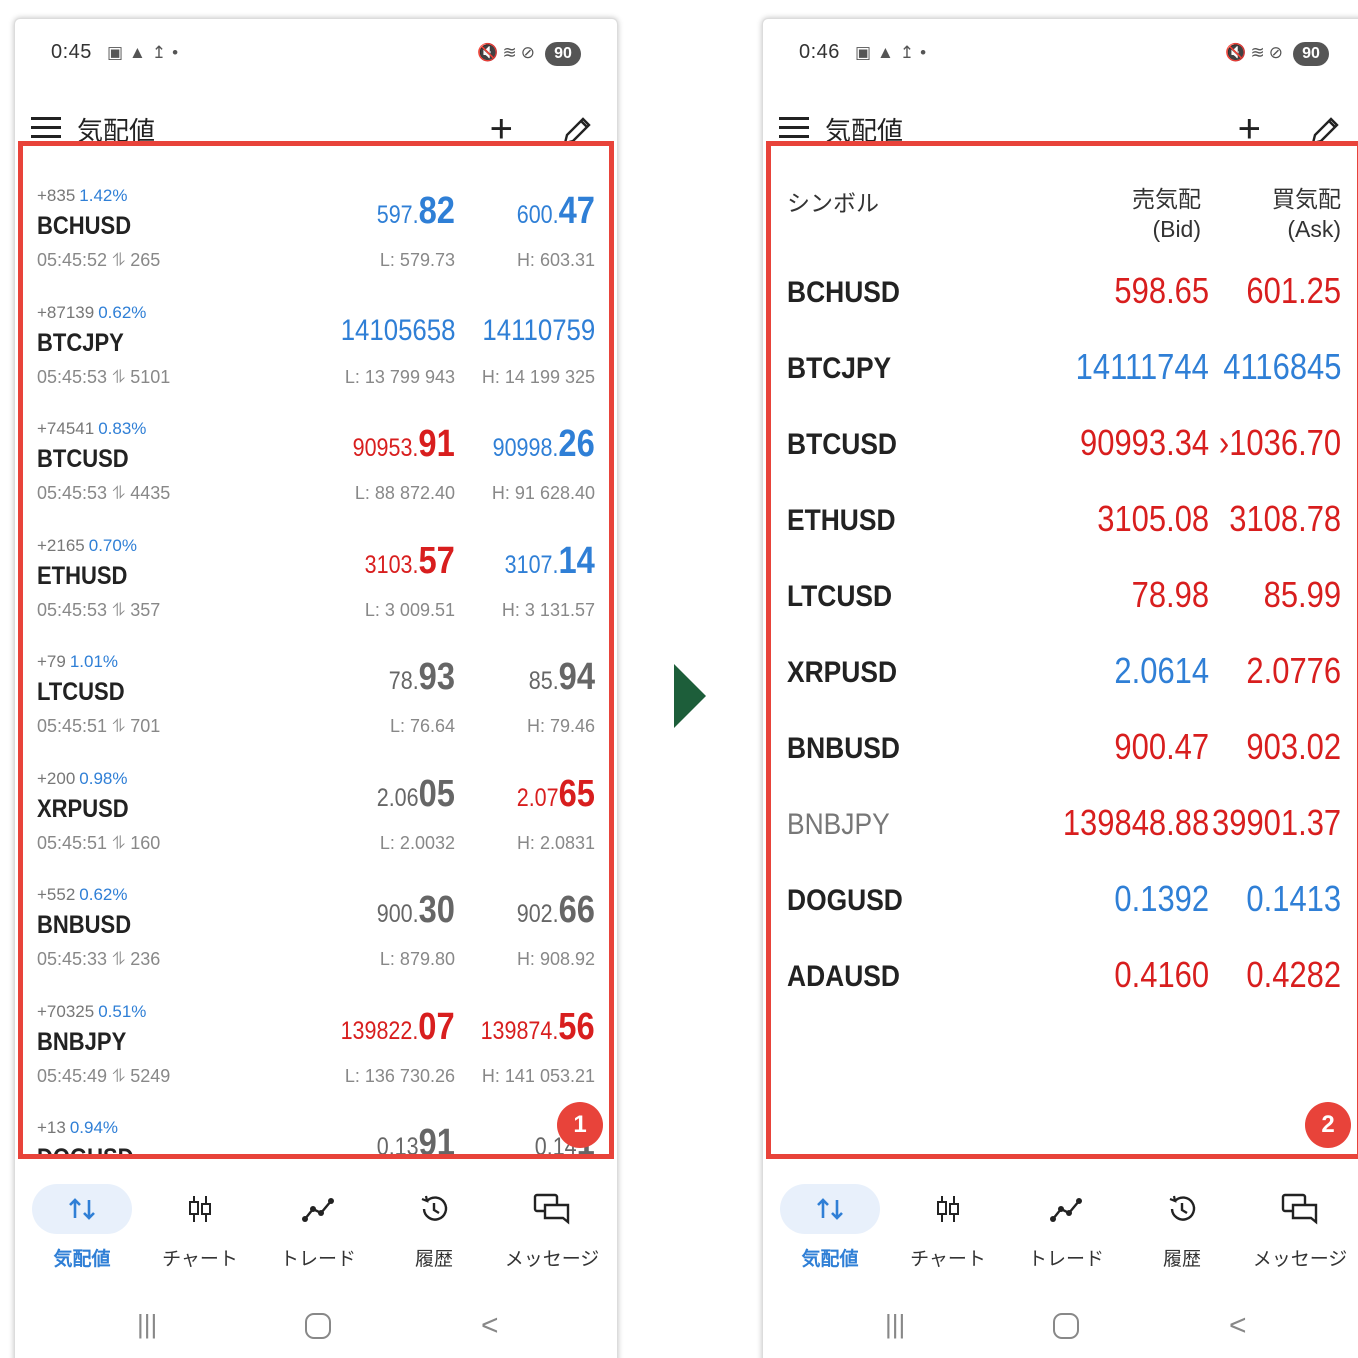  Describe the element at coordinates (316, 1138) in the screenshot. I see `quote-row: +130.94%DOGUSD0.13910.141` at that location.